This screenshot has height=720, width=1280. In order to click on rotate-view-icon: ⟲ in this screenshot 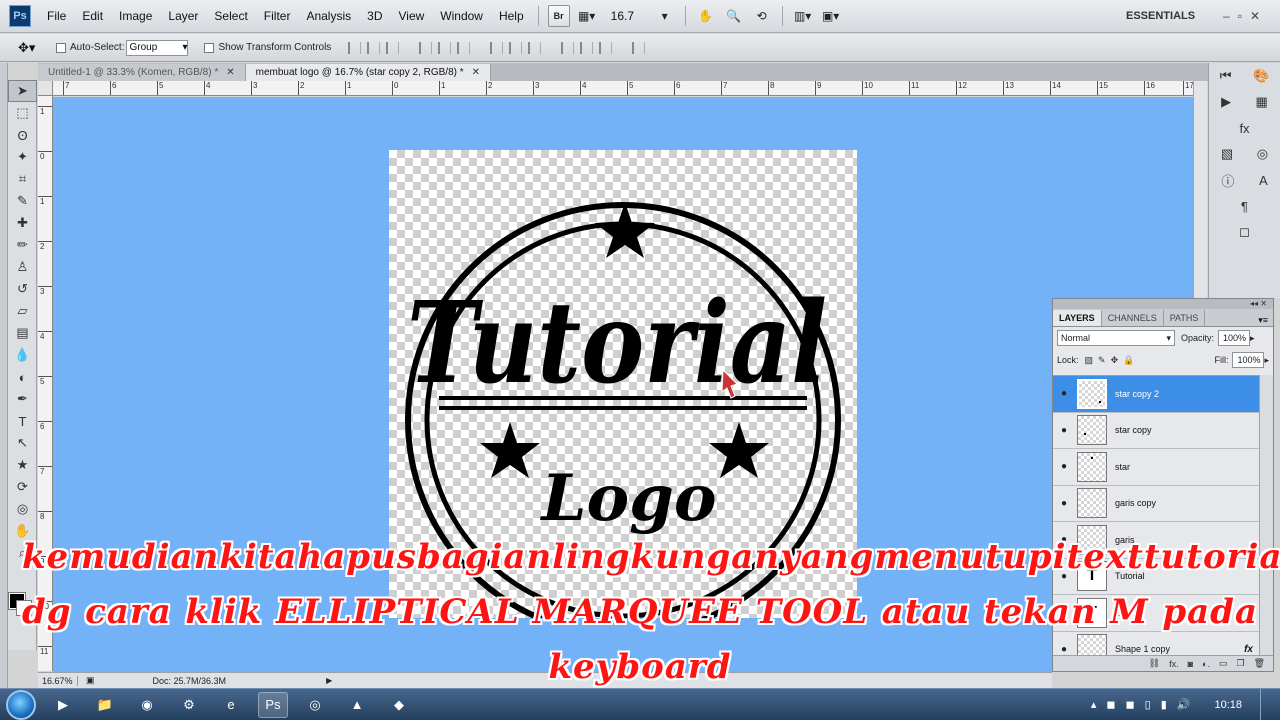, I will do `click(762, 16)`.